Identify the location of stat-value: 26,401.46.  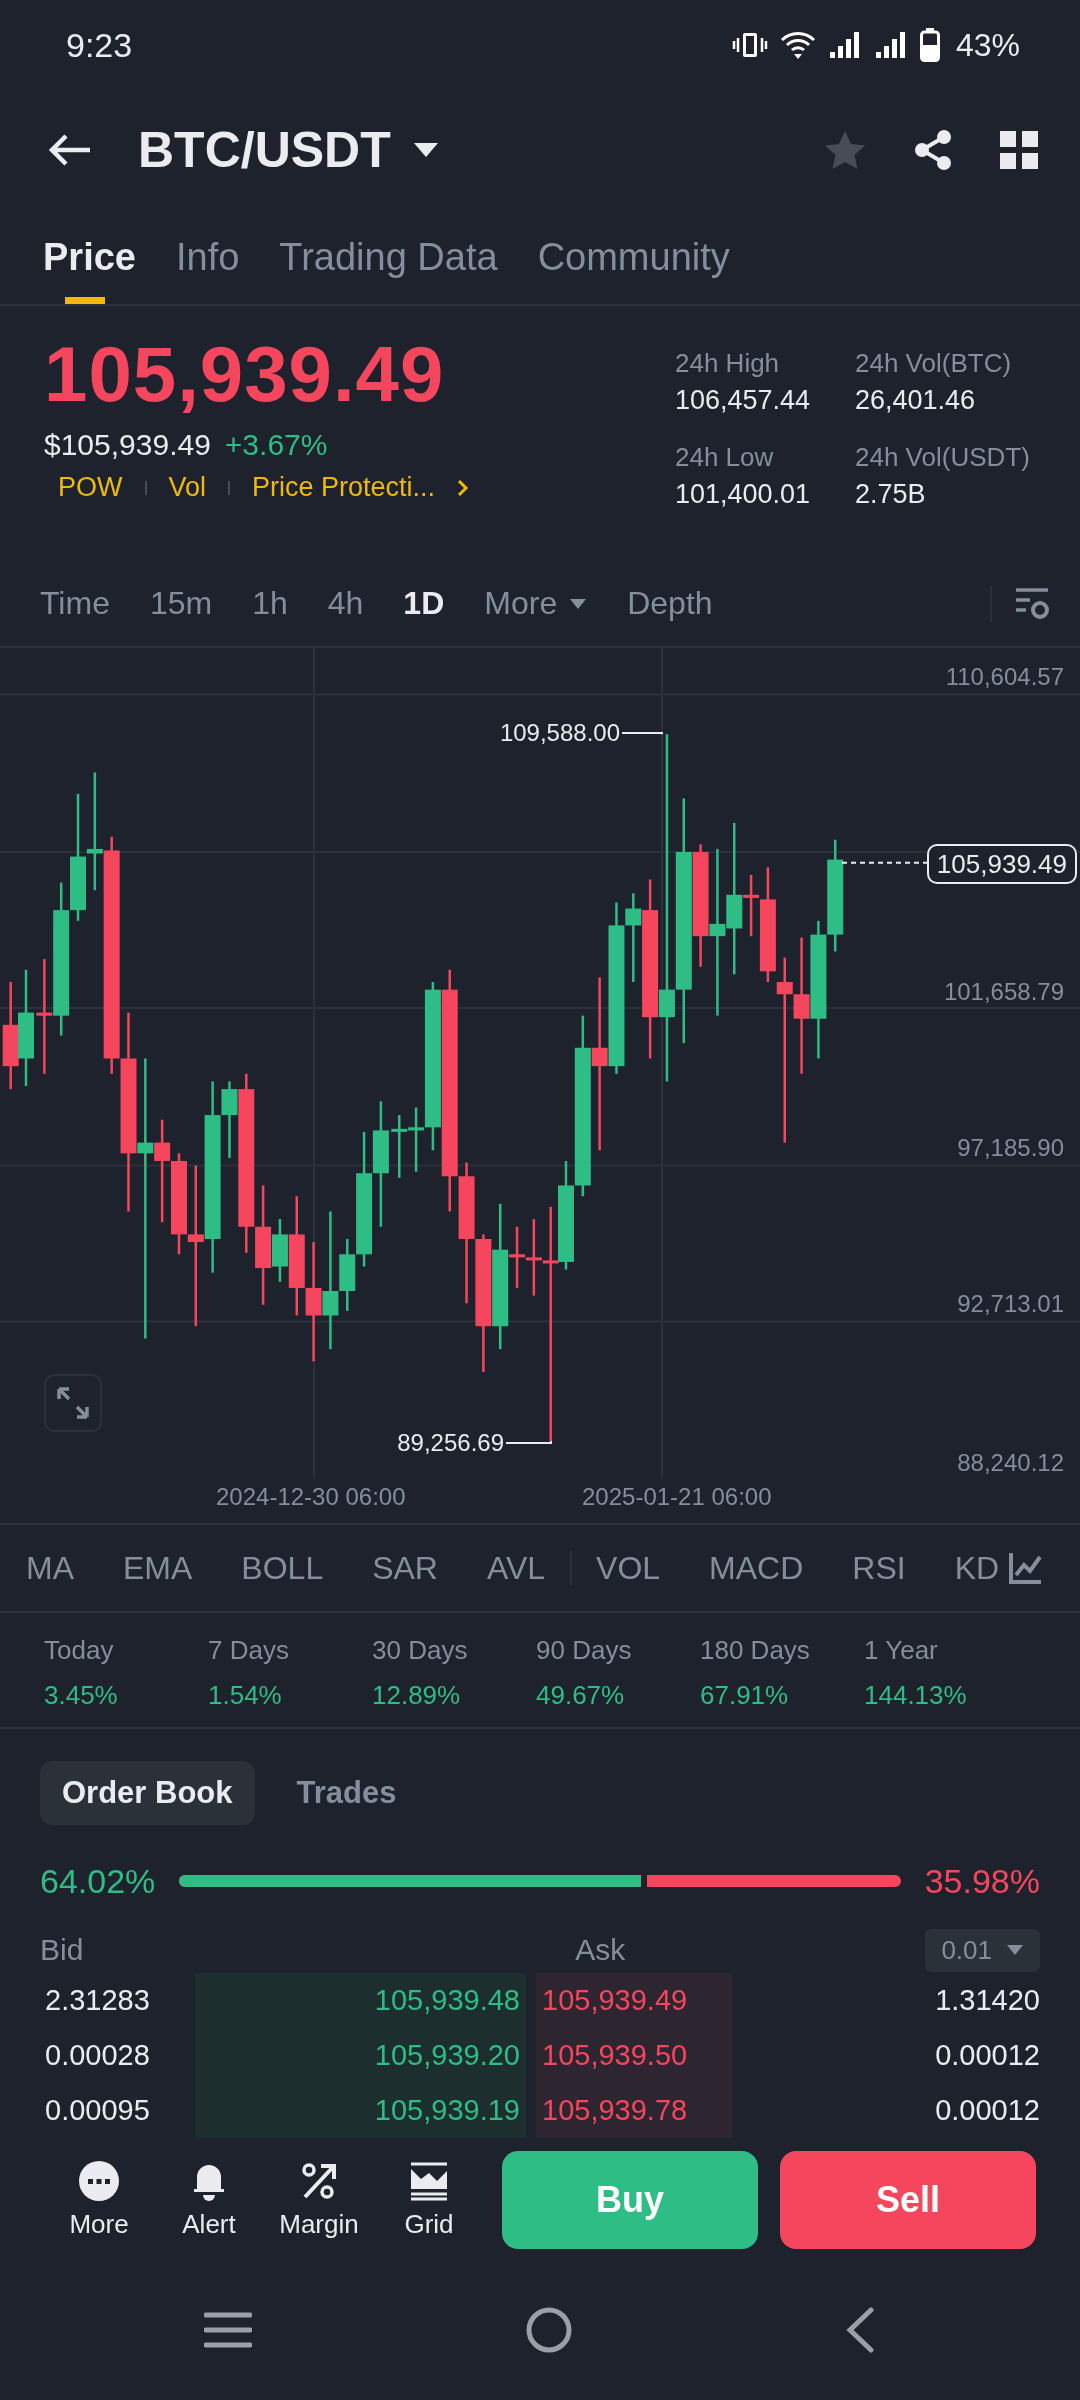
(916, 400).